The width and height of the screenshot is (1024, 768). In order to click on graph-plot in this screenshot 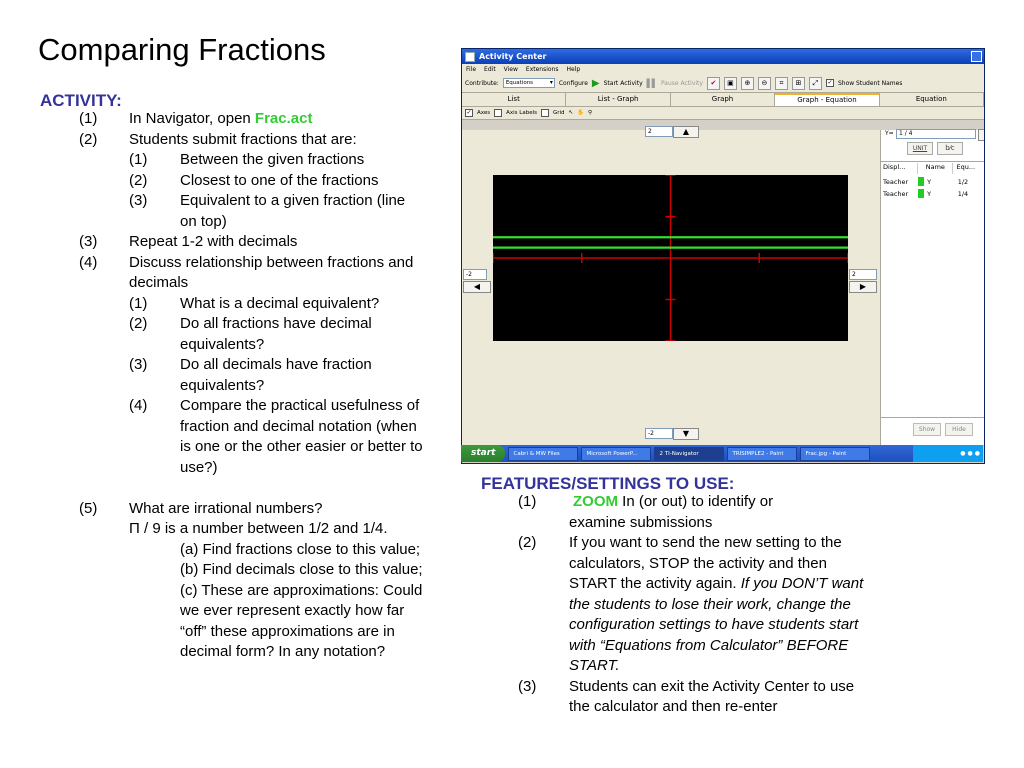, I will do `click(670, 258)`.